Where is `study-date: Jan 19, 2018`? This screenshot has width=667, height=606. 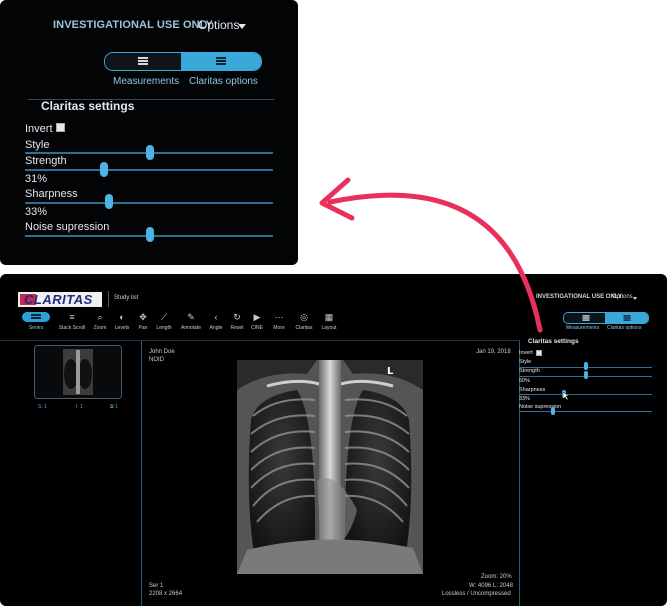
study-date: Jan 19, 2018 is located at coordinates (493, 352).